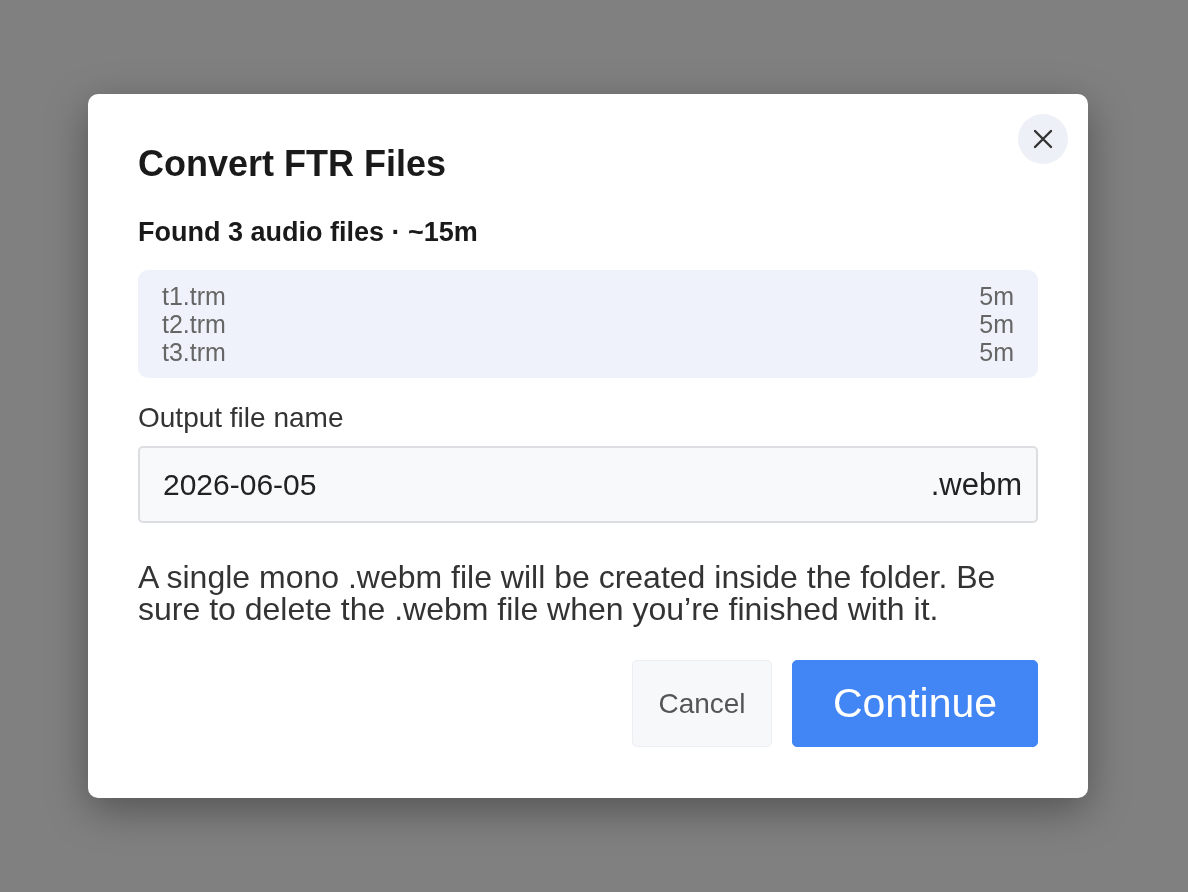 The width and height of the screenshot is (1188, 892). I want to click on file-name: t3.trm, so click(194, 352).